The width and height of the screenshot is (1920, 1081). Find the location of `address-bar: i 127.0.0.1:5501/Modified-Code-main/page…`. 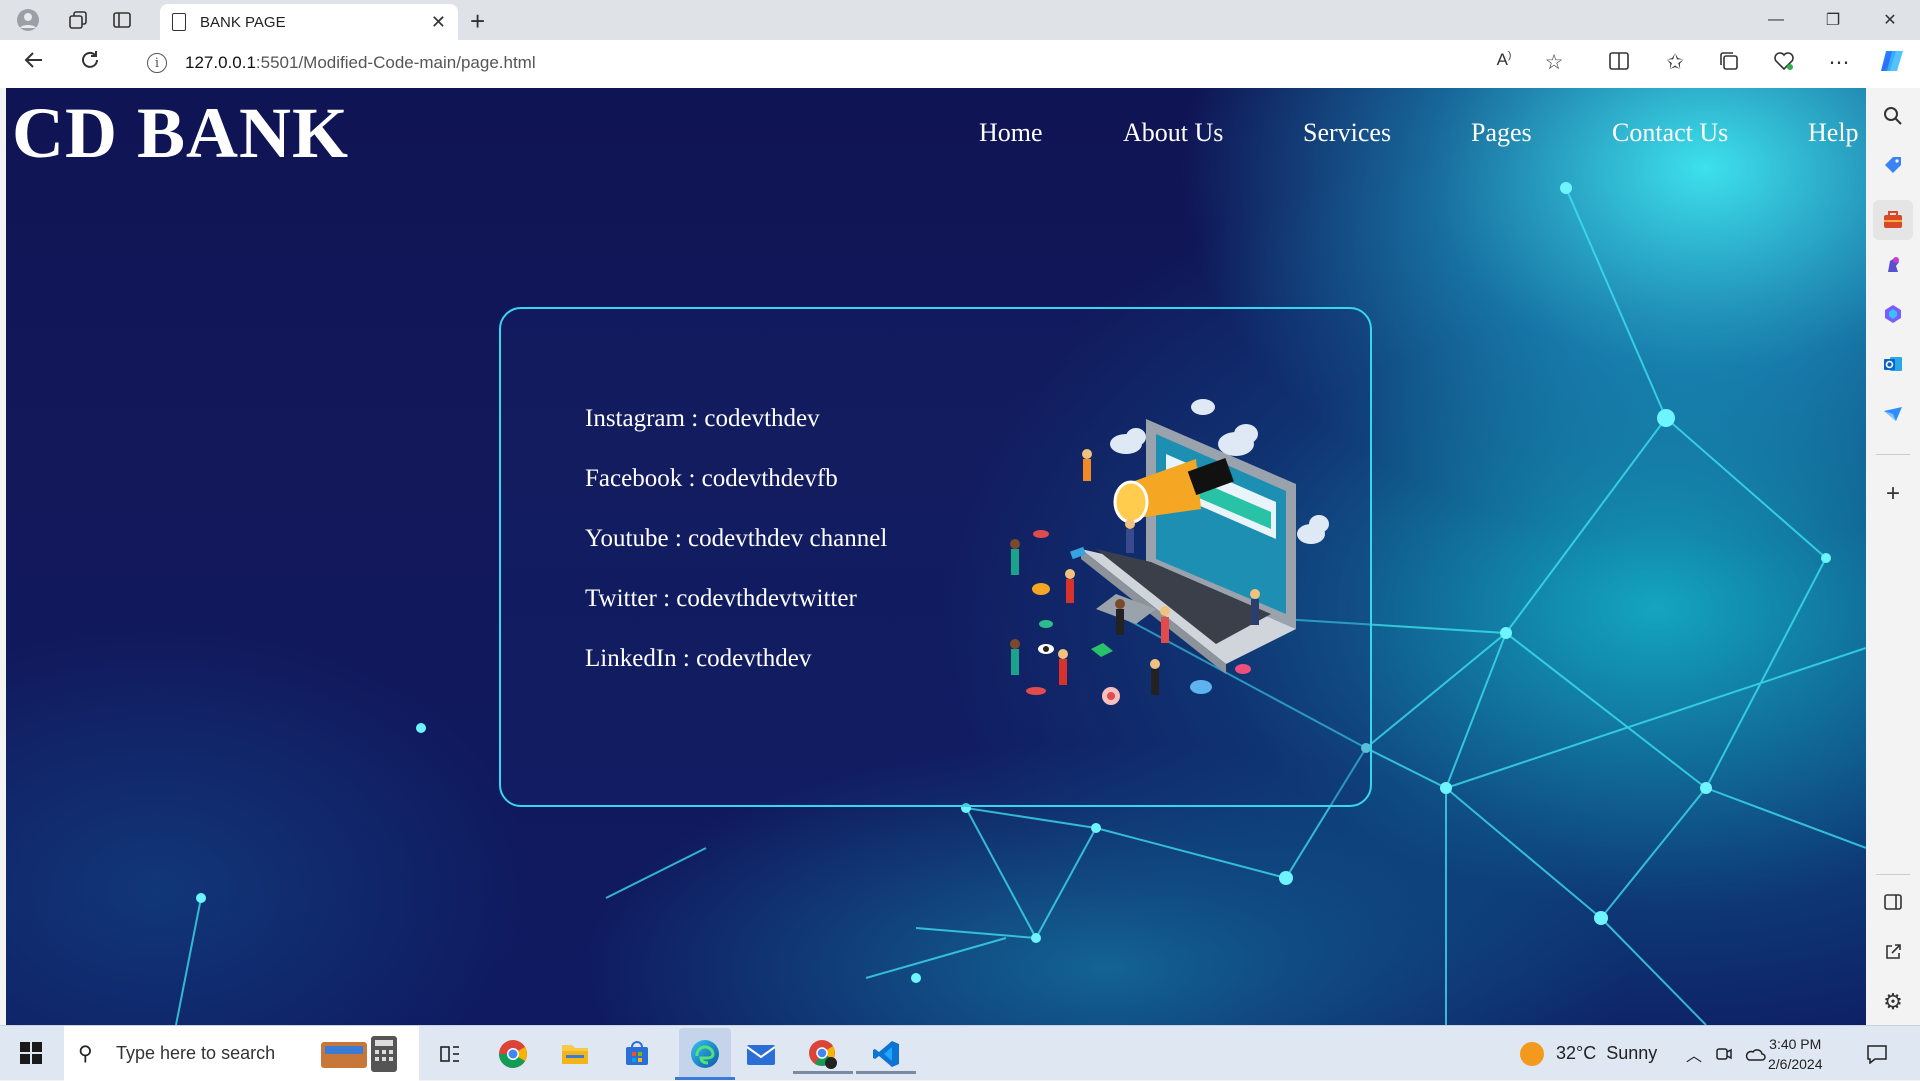

address-bar: i 127.0.0.1:5501/Modified-Code-main/page… is located at coordinates (855, 63).